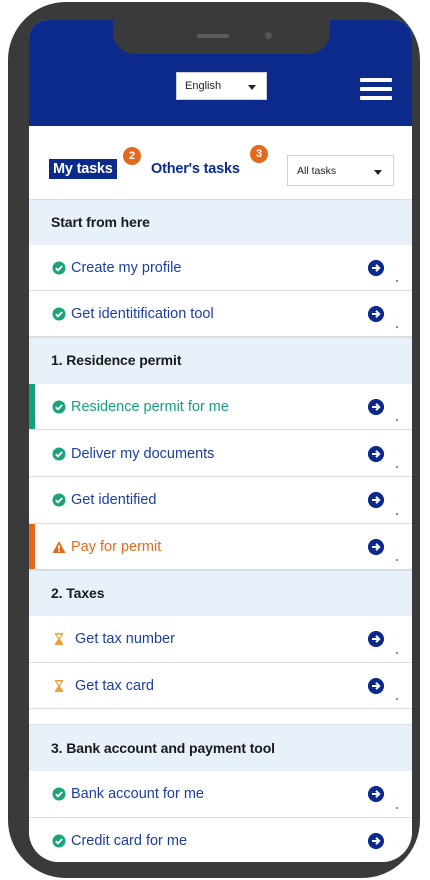 This screenshot has height=880, width=430. What do you see at coordinates (220, 314) in the screenshot?
I see `task-identification-tool: Get identitification tool` at bounding box center [220, 314].